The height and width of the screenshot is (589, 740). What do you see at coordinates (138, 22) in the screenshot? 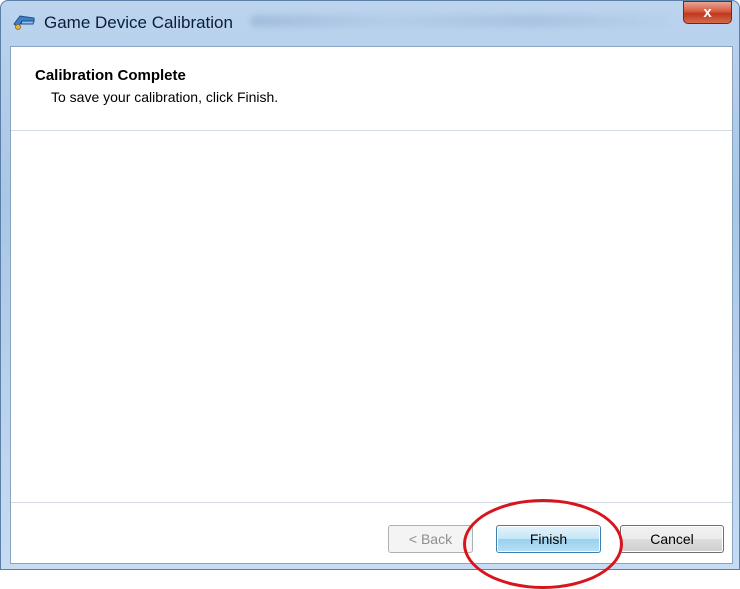
I see `window-title: Game Device Calibration` at bounding box center [138, 22].